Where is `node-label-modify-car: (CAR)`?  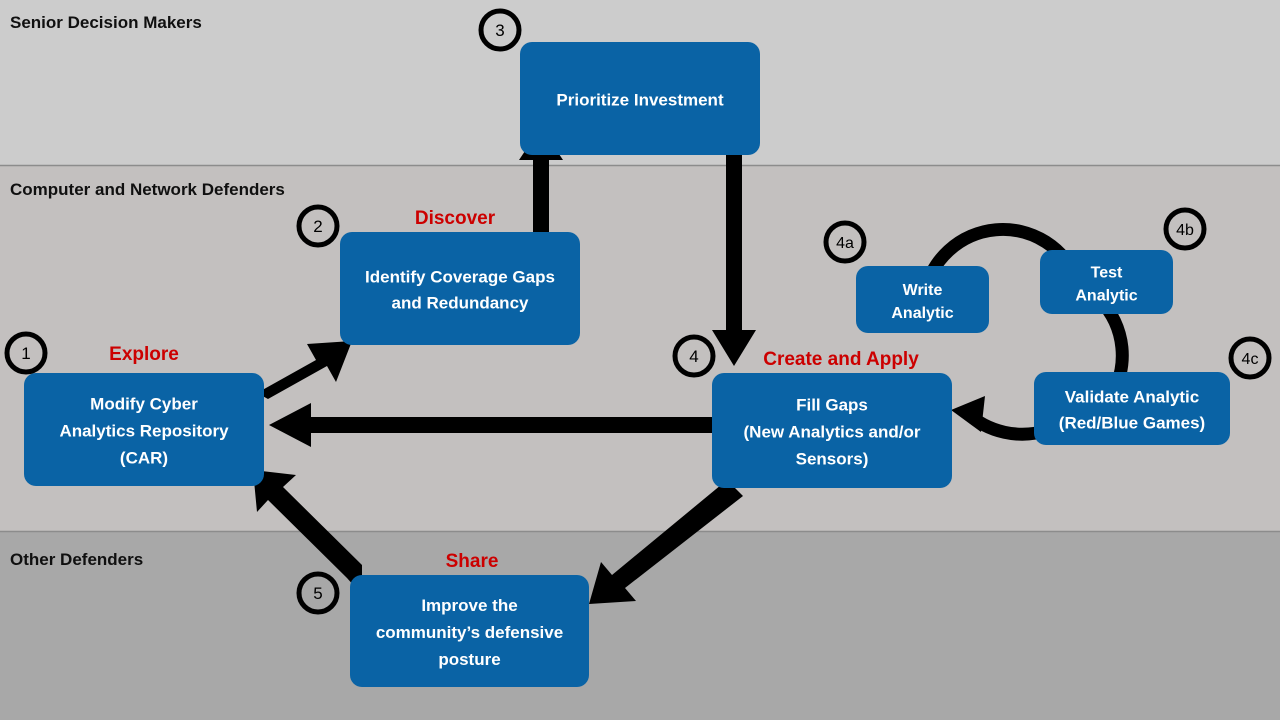 node-label-modify-car: (CAR) is located at coordinates (144, 458).